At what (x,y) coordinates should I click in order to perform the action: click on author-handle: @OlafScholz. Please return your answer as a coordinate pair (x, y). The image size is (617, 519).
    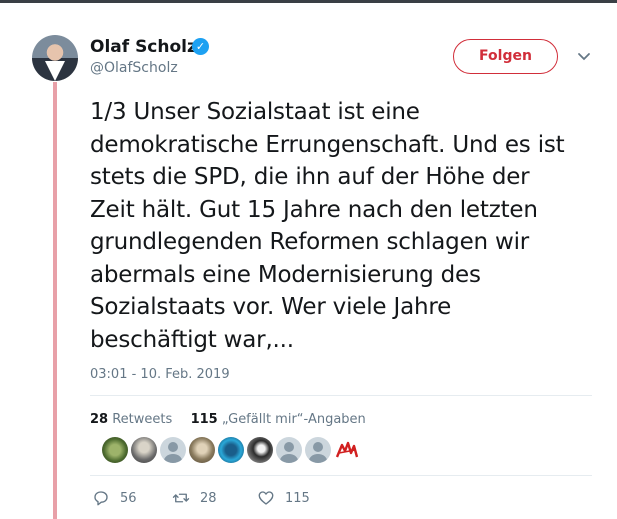
    Looking at the image, I should click on (134, 68).